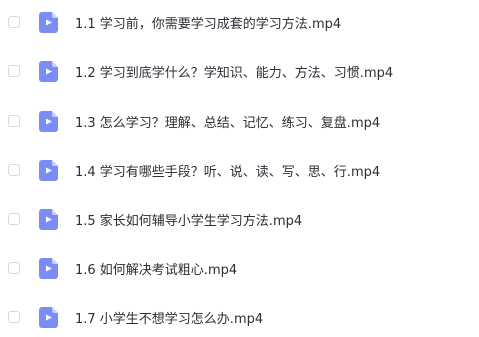 Image resolution: width=479 pixels, height=337 pixels. I want to click on file-row: 1.1 学习前，你需要学习成套的学习方法.mp4, so click(239, 22).